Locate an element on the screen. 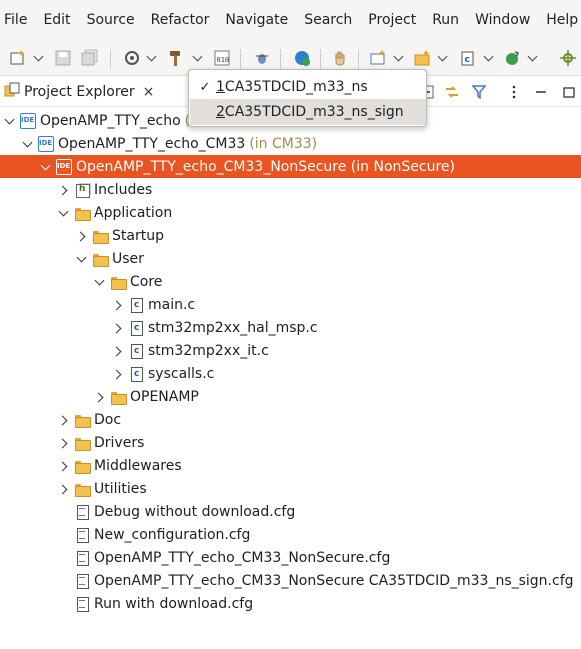 The height and width of the screenshot is (649, 581). new-folder-icon is located at coordinates (422, 58).